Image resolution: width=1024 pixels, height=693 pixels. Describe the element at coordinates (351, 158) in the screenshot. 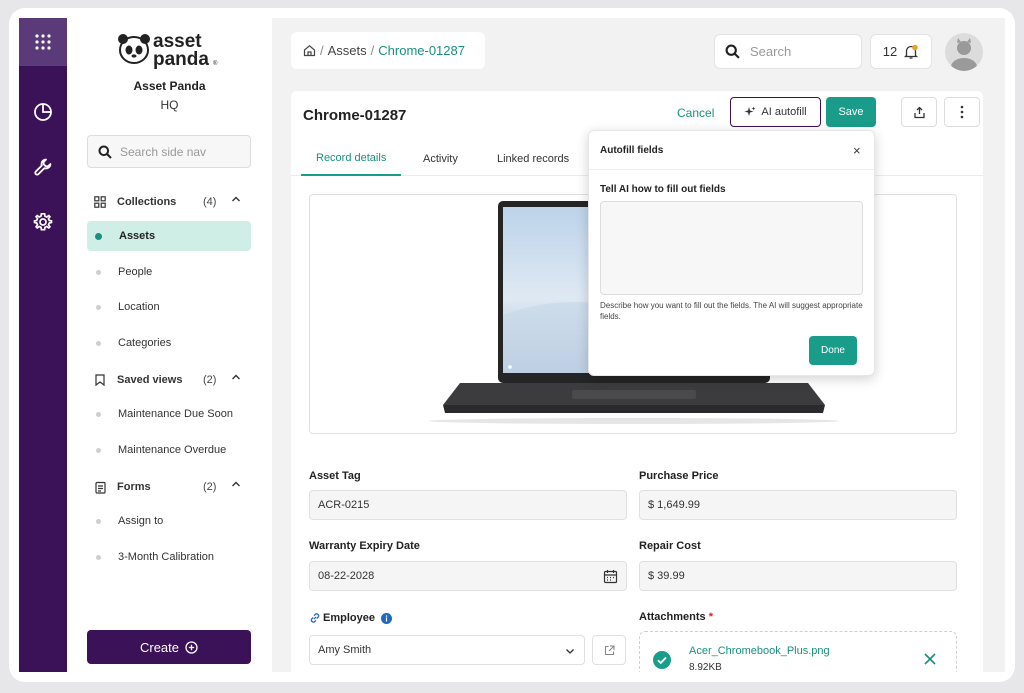

I see `tab-record-details: Record details` at that location.